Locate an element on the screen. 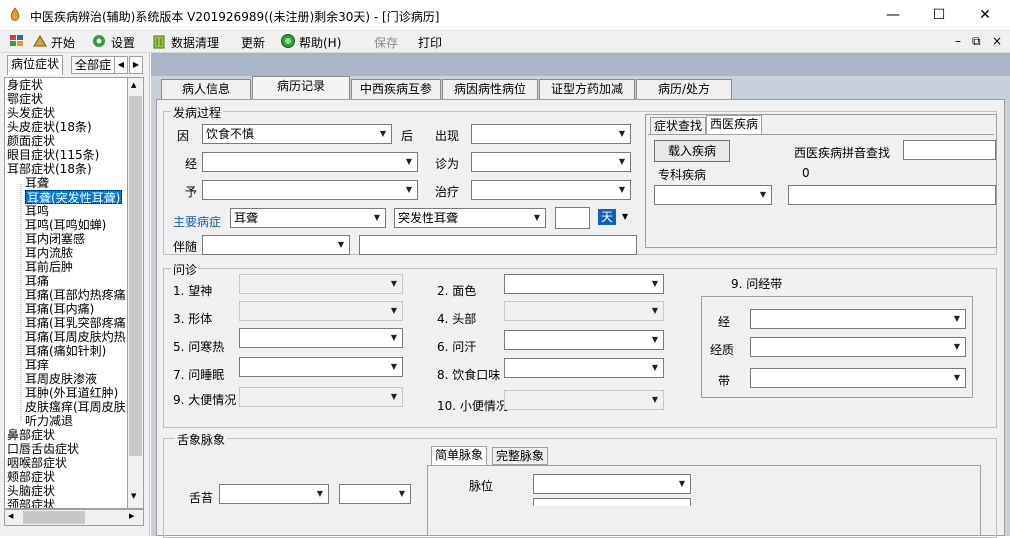  duration-unit: 天 is located at coordinates (607, 217).